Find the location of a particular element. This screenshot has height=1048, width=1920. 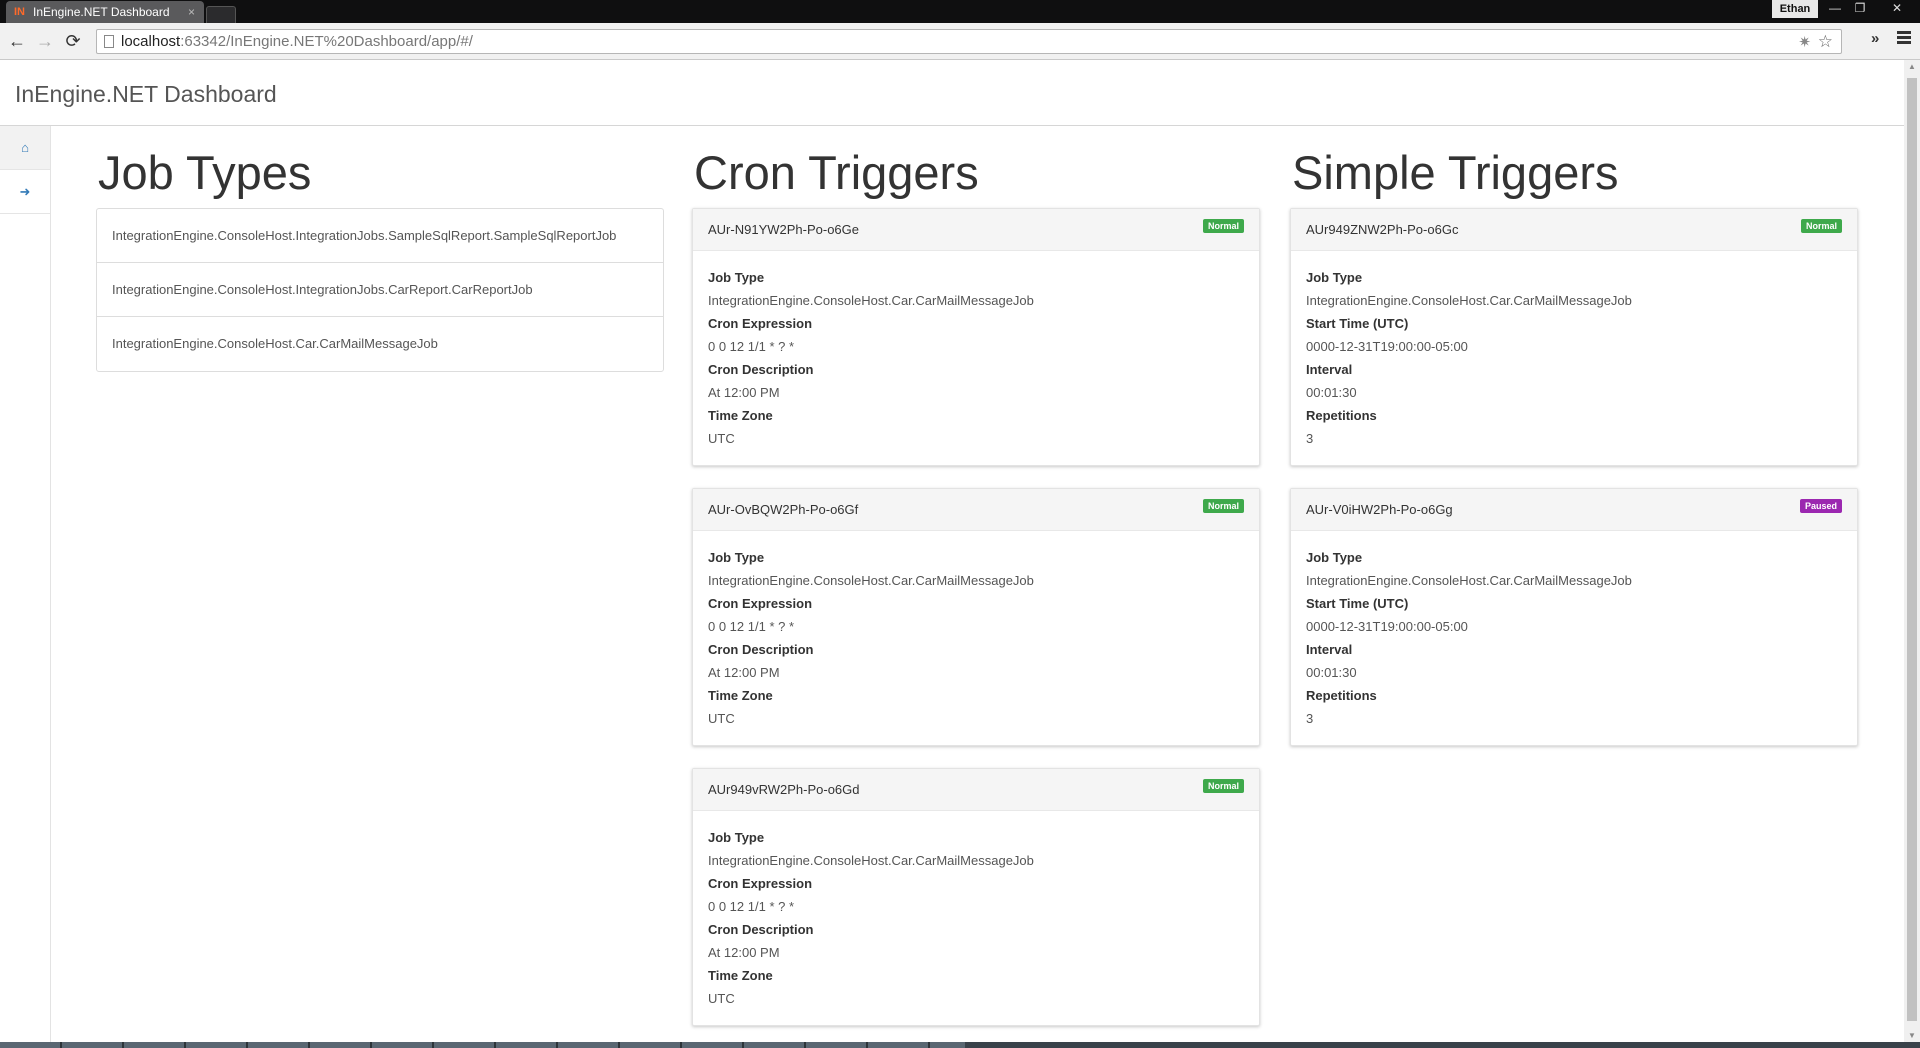

trigger-id: AUr949vRW2Ph-Po-o6Gd Normal is located at coordinates (976, 790).